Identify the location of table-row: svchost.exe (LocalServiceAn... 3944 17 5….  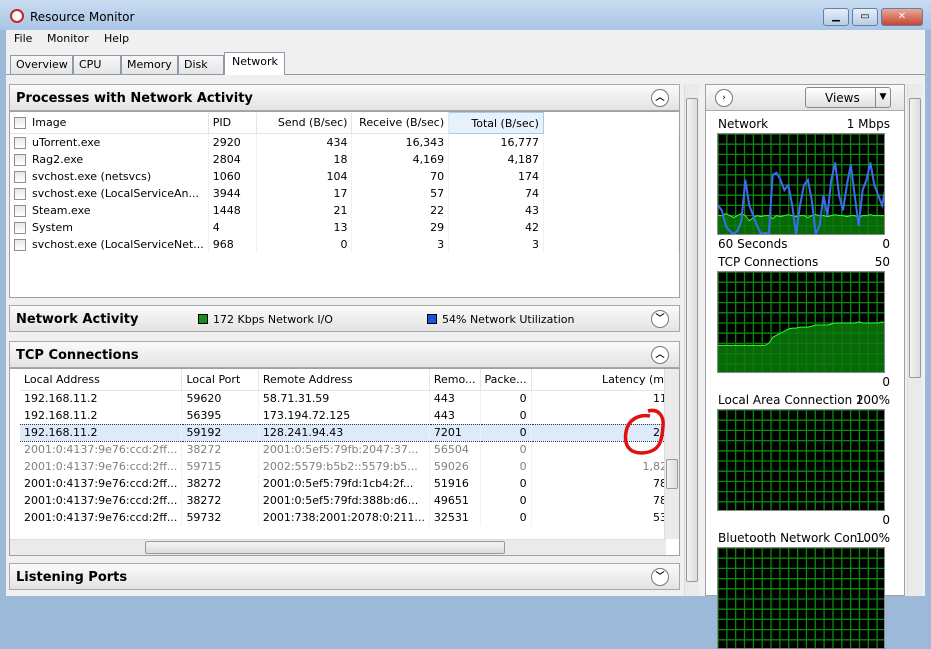
(344, 193).